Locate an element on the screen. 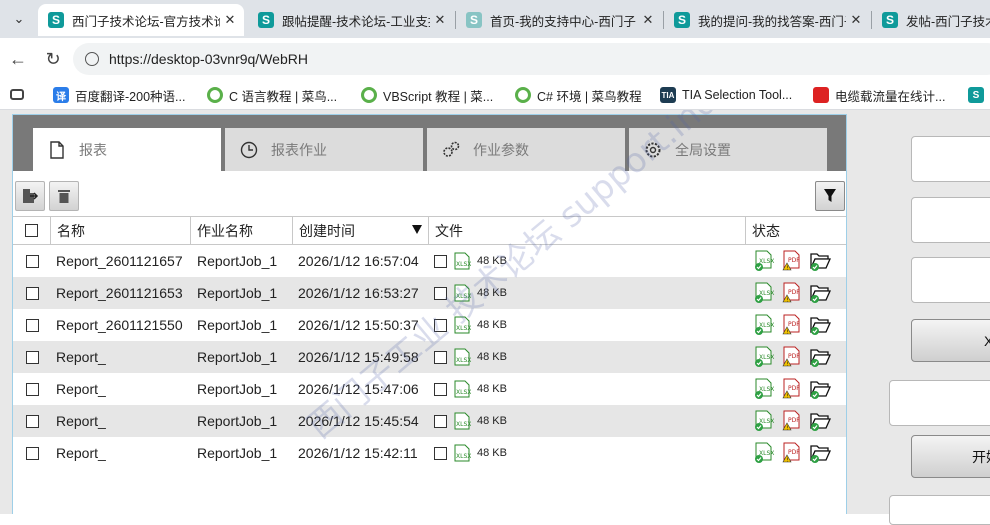 The height and width of the screenshot is (525, 990). url-field: https://desktop-03vnr9q/WebRH is located at coordinates (531, 59).